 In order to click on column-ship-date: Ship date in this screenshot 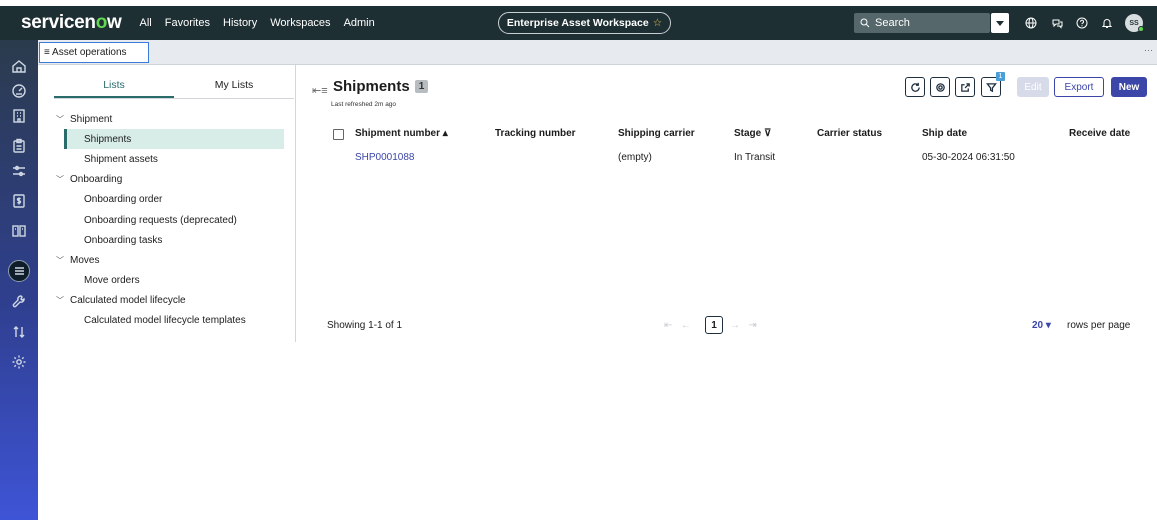, I will do `click(944, 133)`.